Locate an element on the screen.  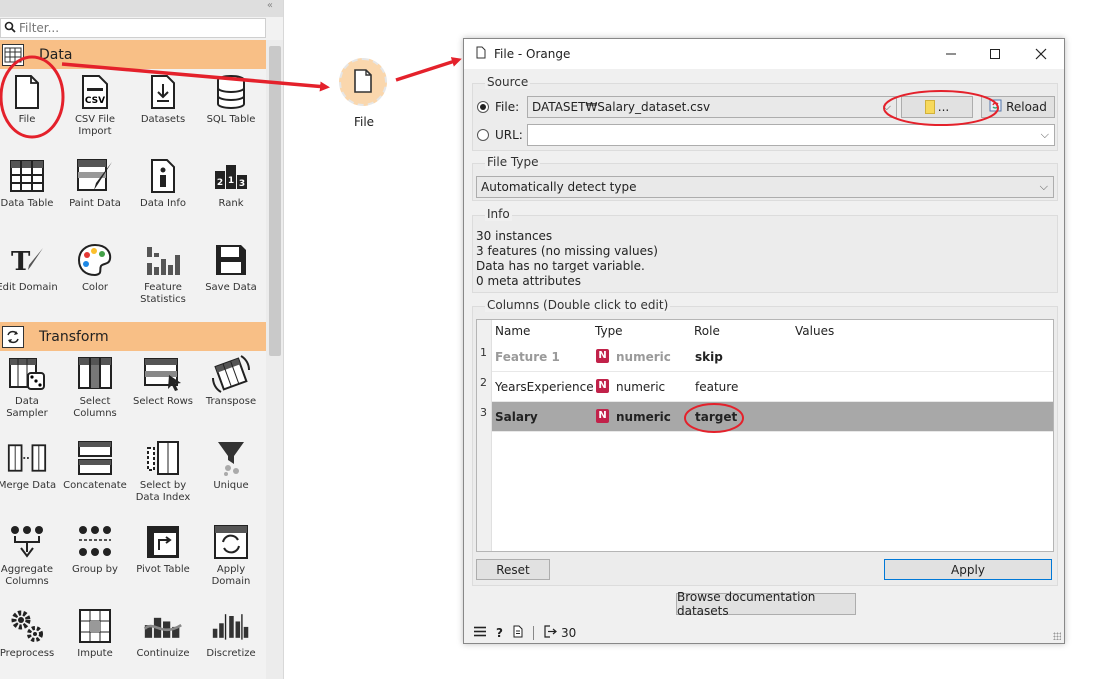
widget-label: Datasets is located at coordinates (163, 119).